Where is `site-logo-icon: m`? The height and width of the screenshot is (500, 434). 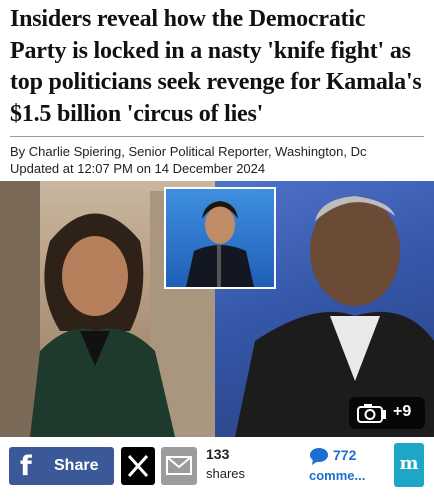
site-logo-icon: m is located at coordinates (409, 463).